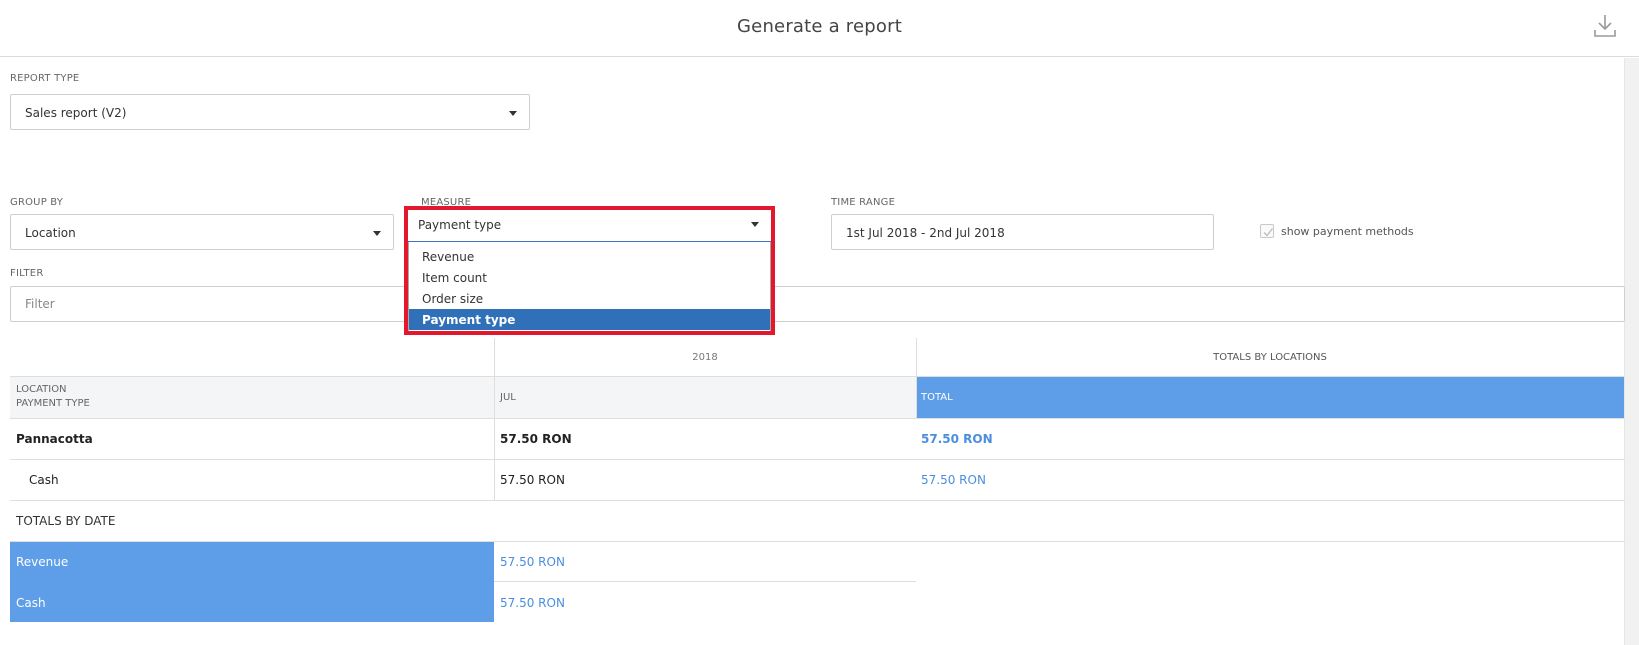 This screenshot has height=645, width=1639. Describe the element at coordinates (76, 113) in the screenshot. I see `report-type-value: Sales report (V2)` at that location.